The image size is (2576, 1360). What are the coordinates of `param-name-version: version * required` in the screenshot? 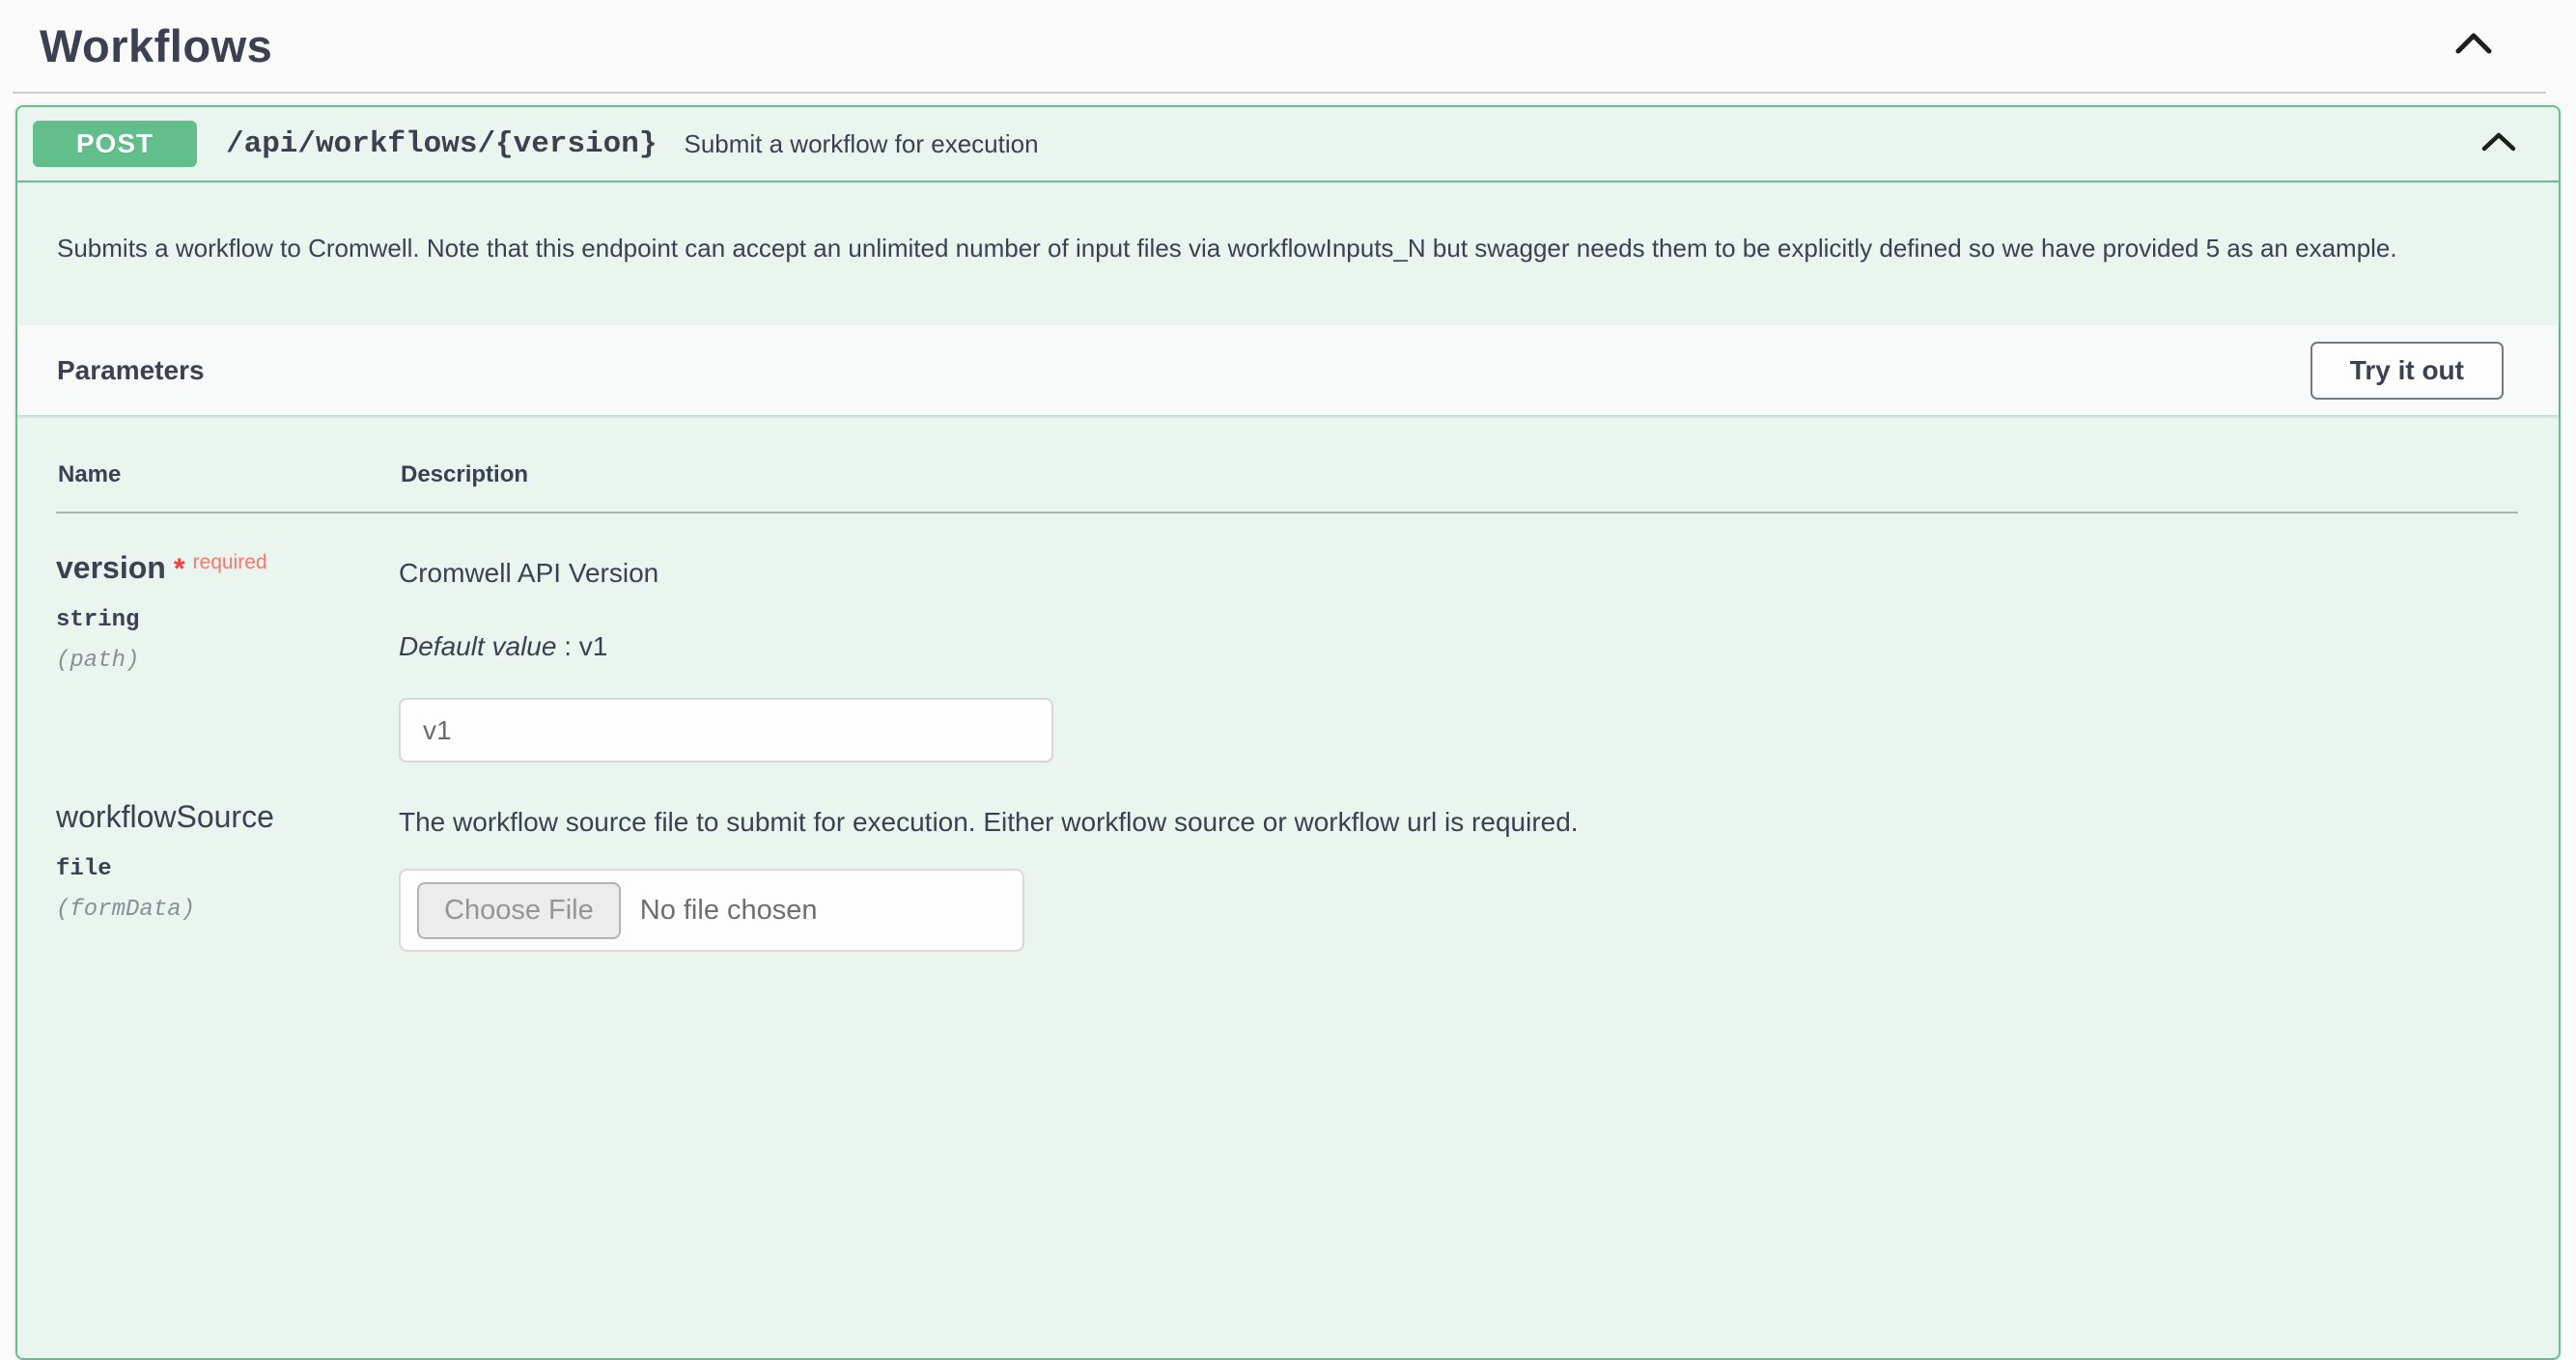 It's located at (162, 567).